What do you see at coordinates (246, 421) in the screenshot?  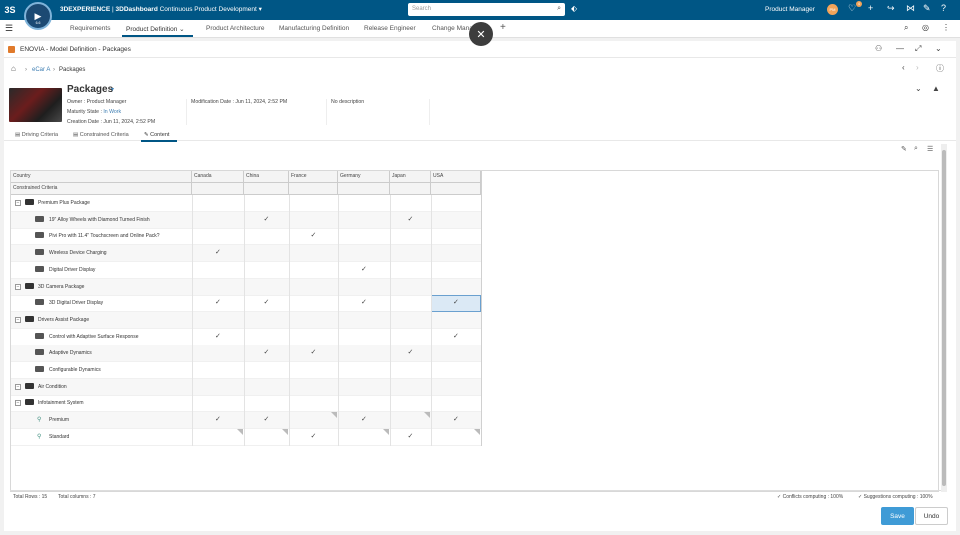 I see `table-row: ⚲ Premium ✓ ✓ ✓ ✓` at bounding box center [246, 421].